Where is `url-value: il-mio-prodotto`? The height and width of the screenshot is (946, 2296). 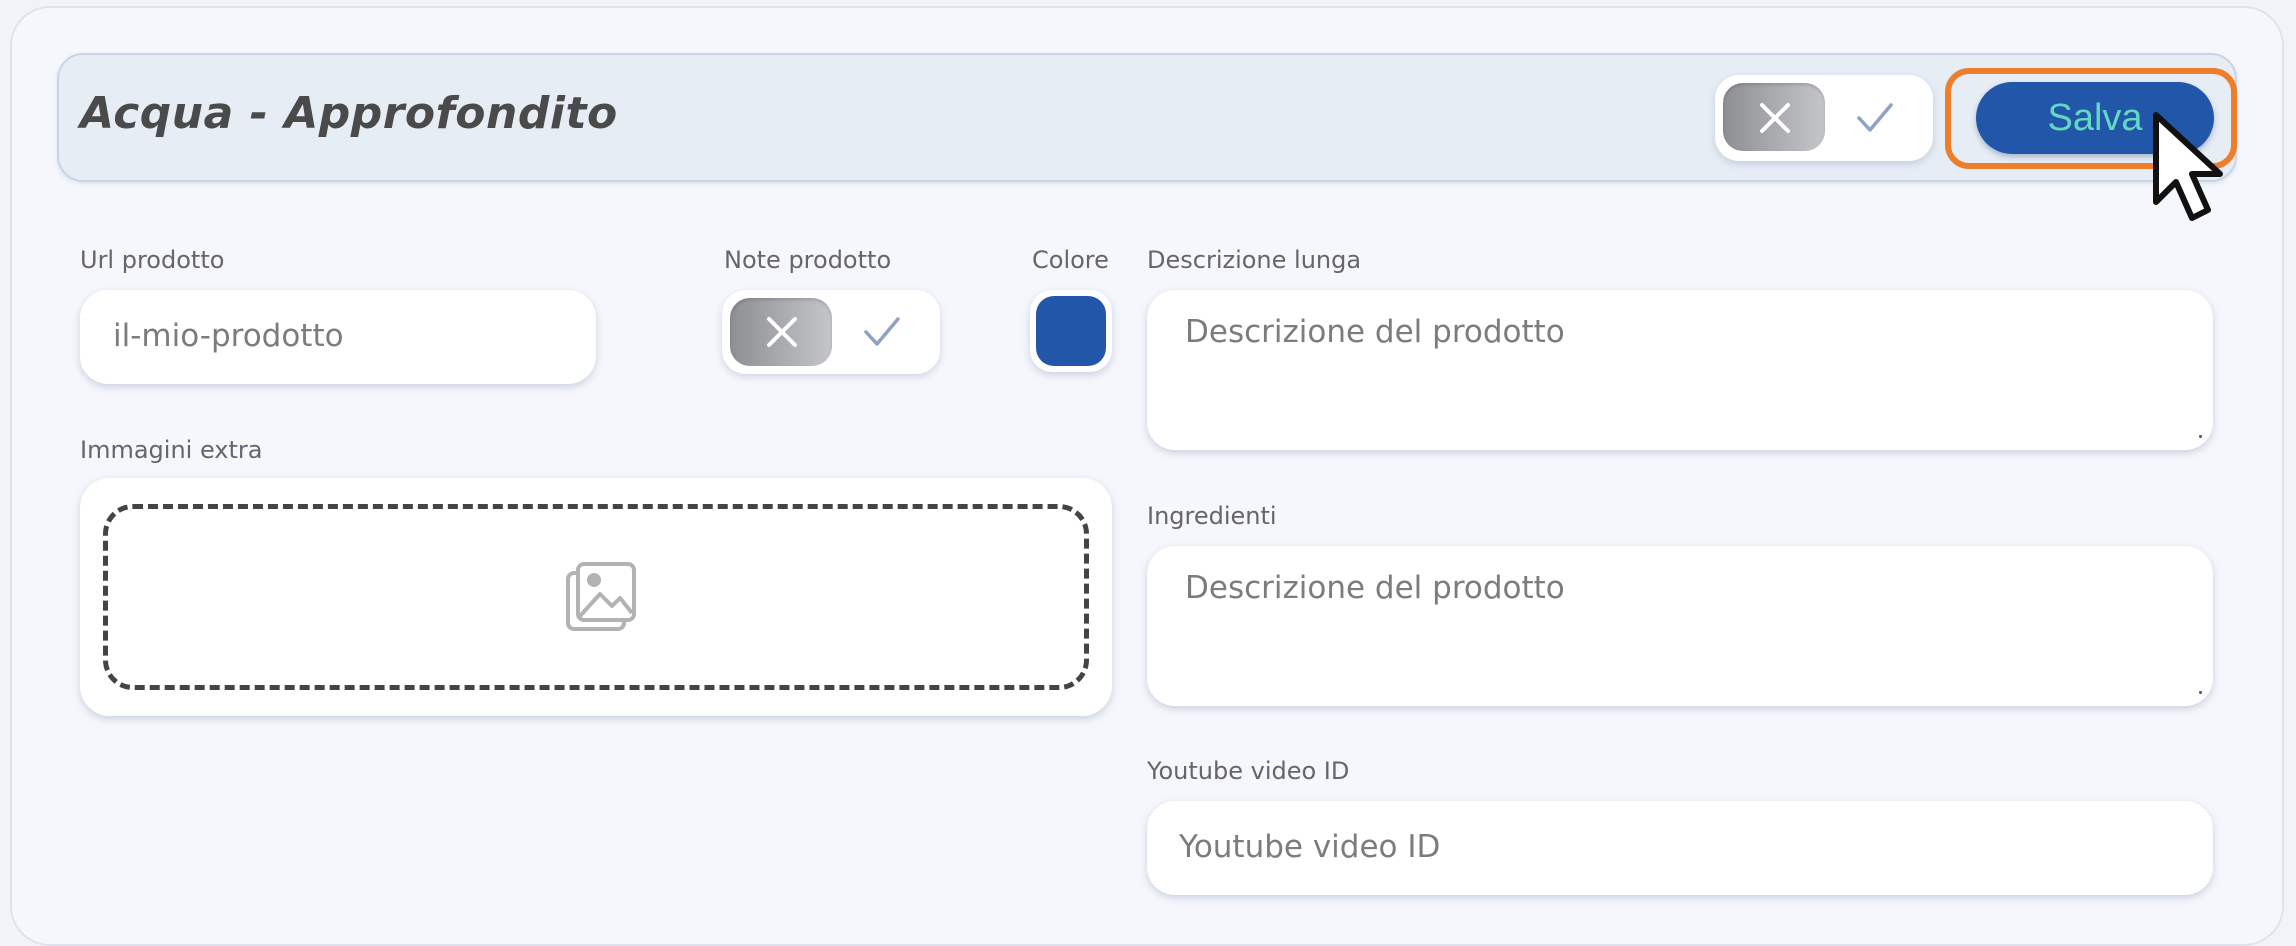
url-value: il-mio-prodotto is located at coordinates (228, 336).